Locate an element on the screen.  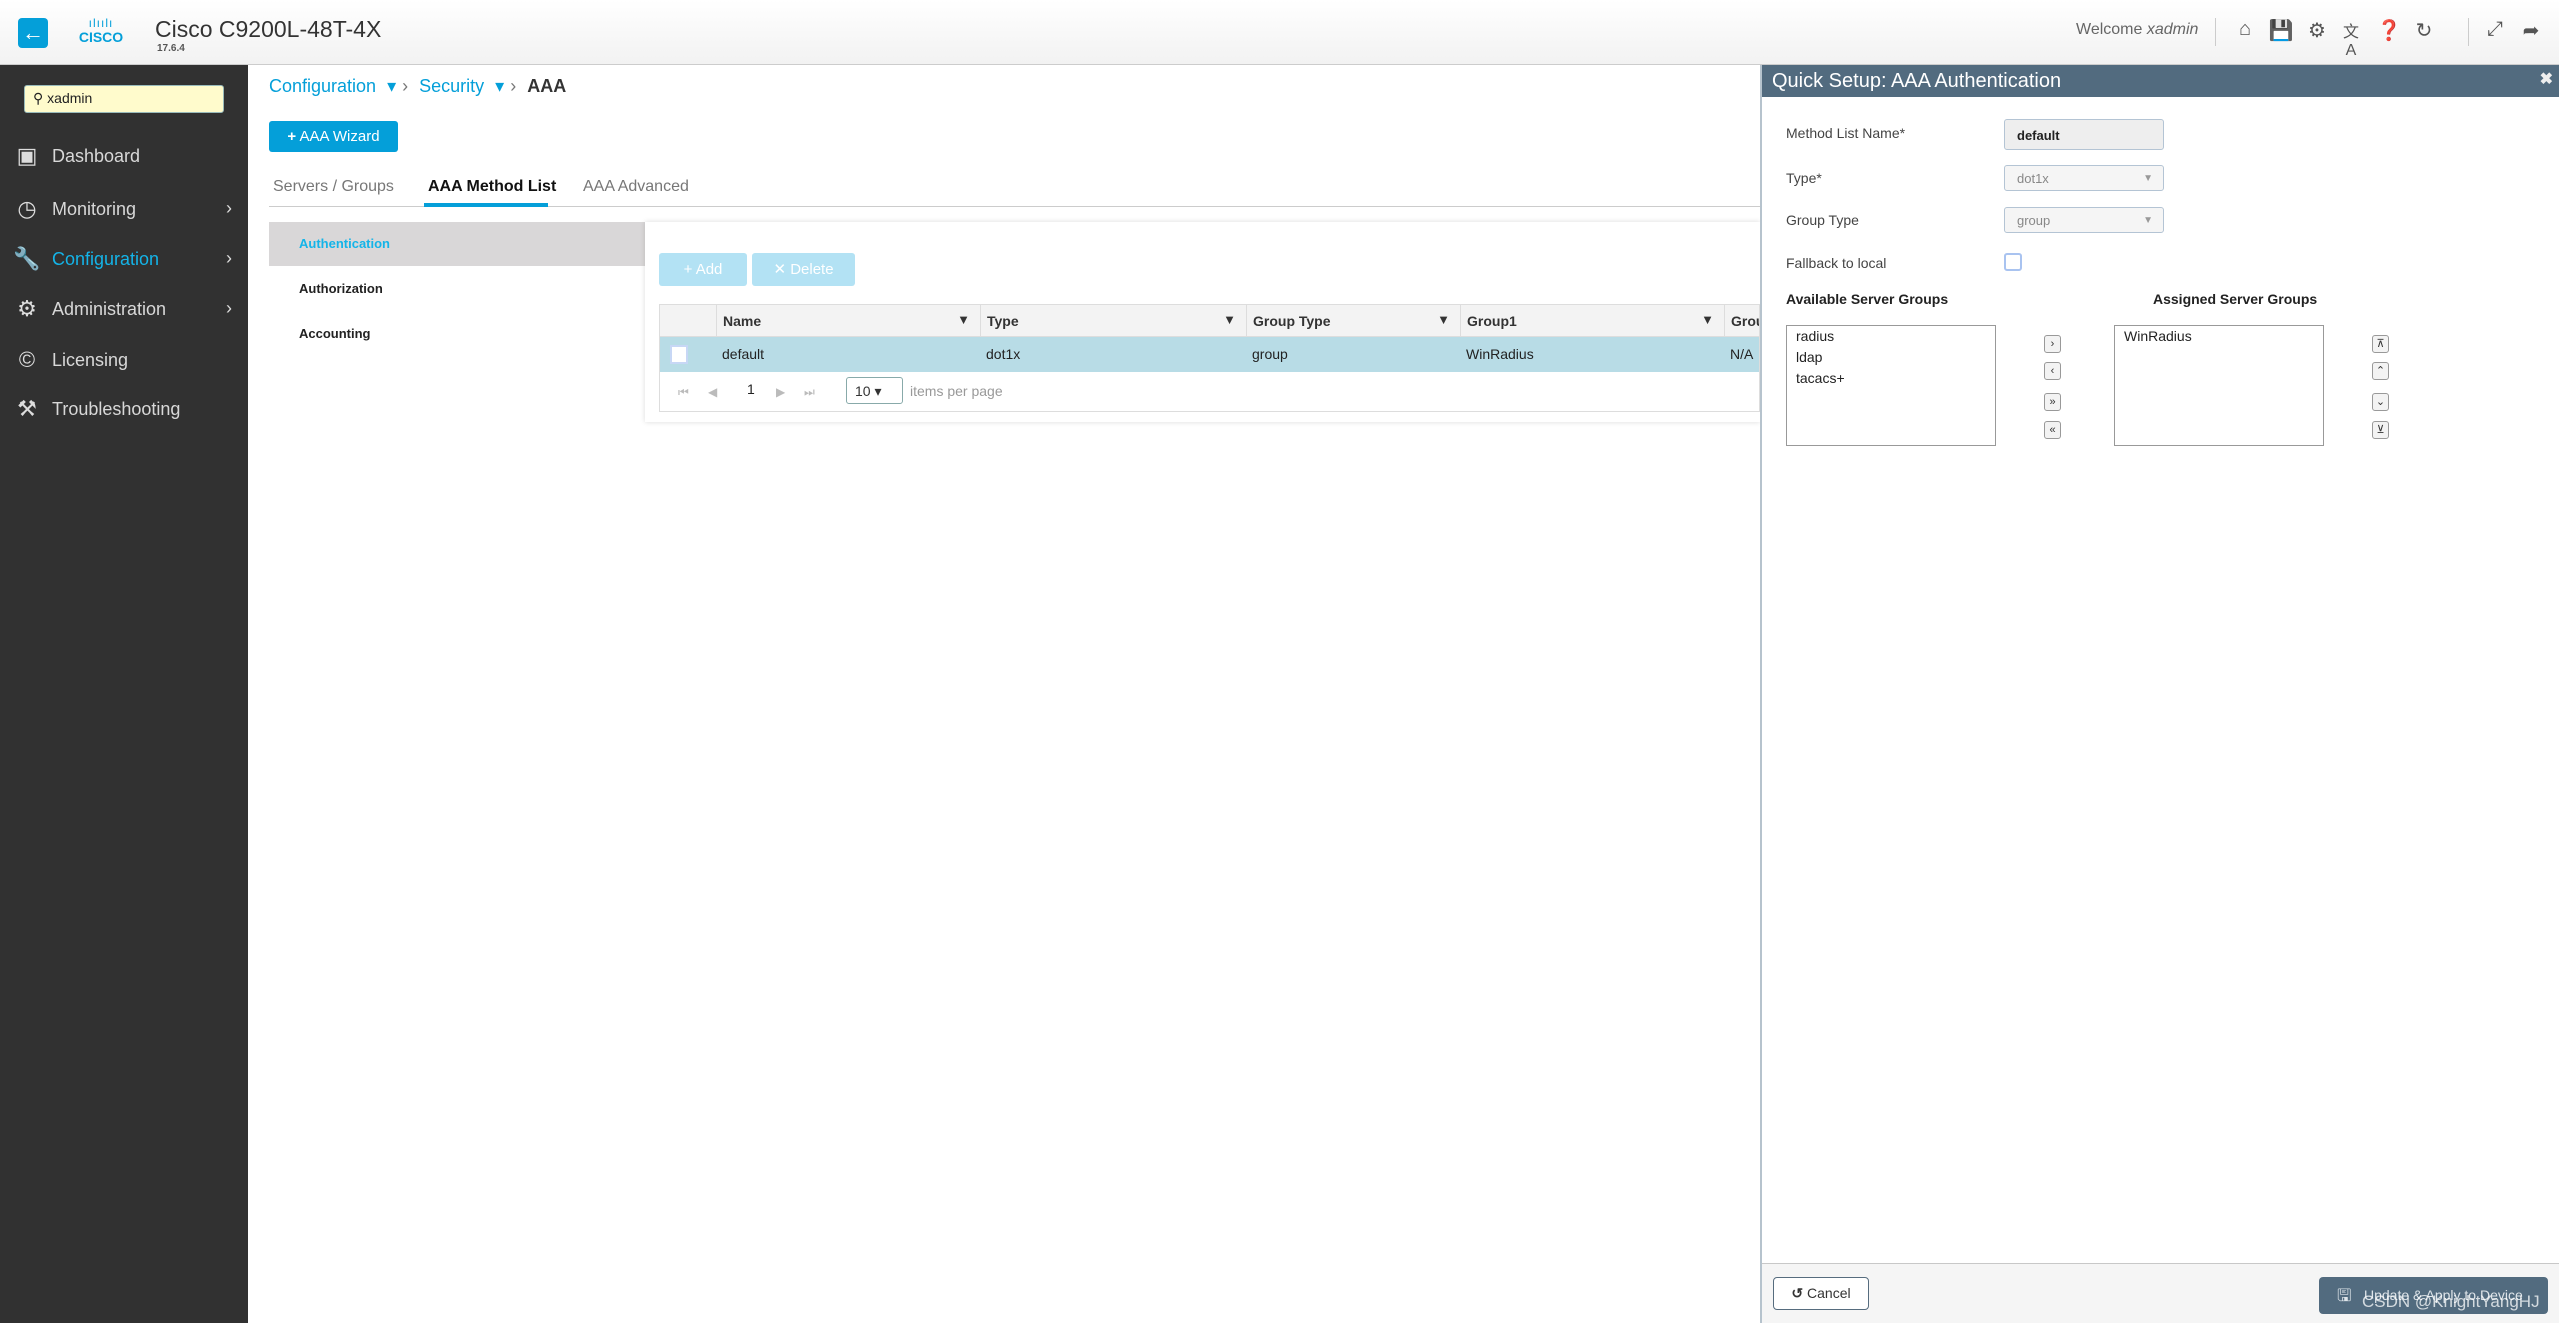
group-type-select: group ▼ is located at coordinates (2084, 220).